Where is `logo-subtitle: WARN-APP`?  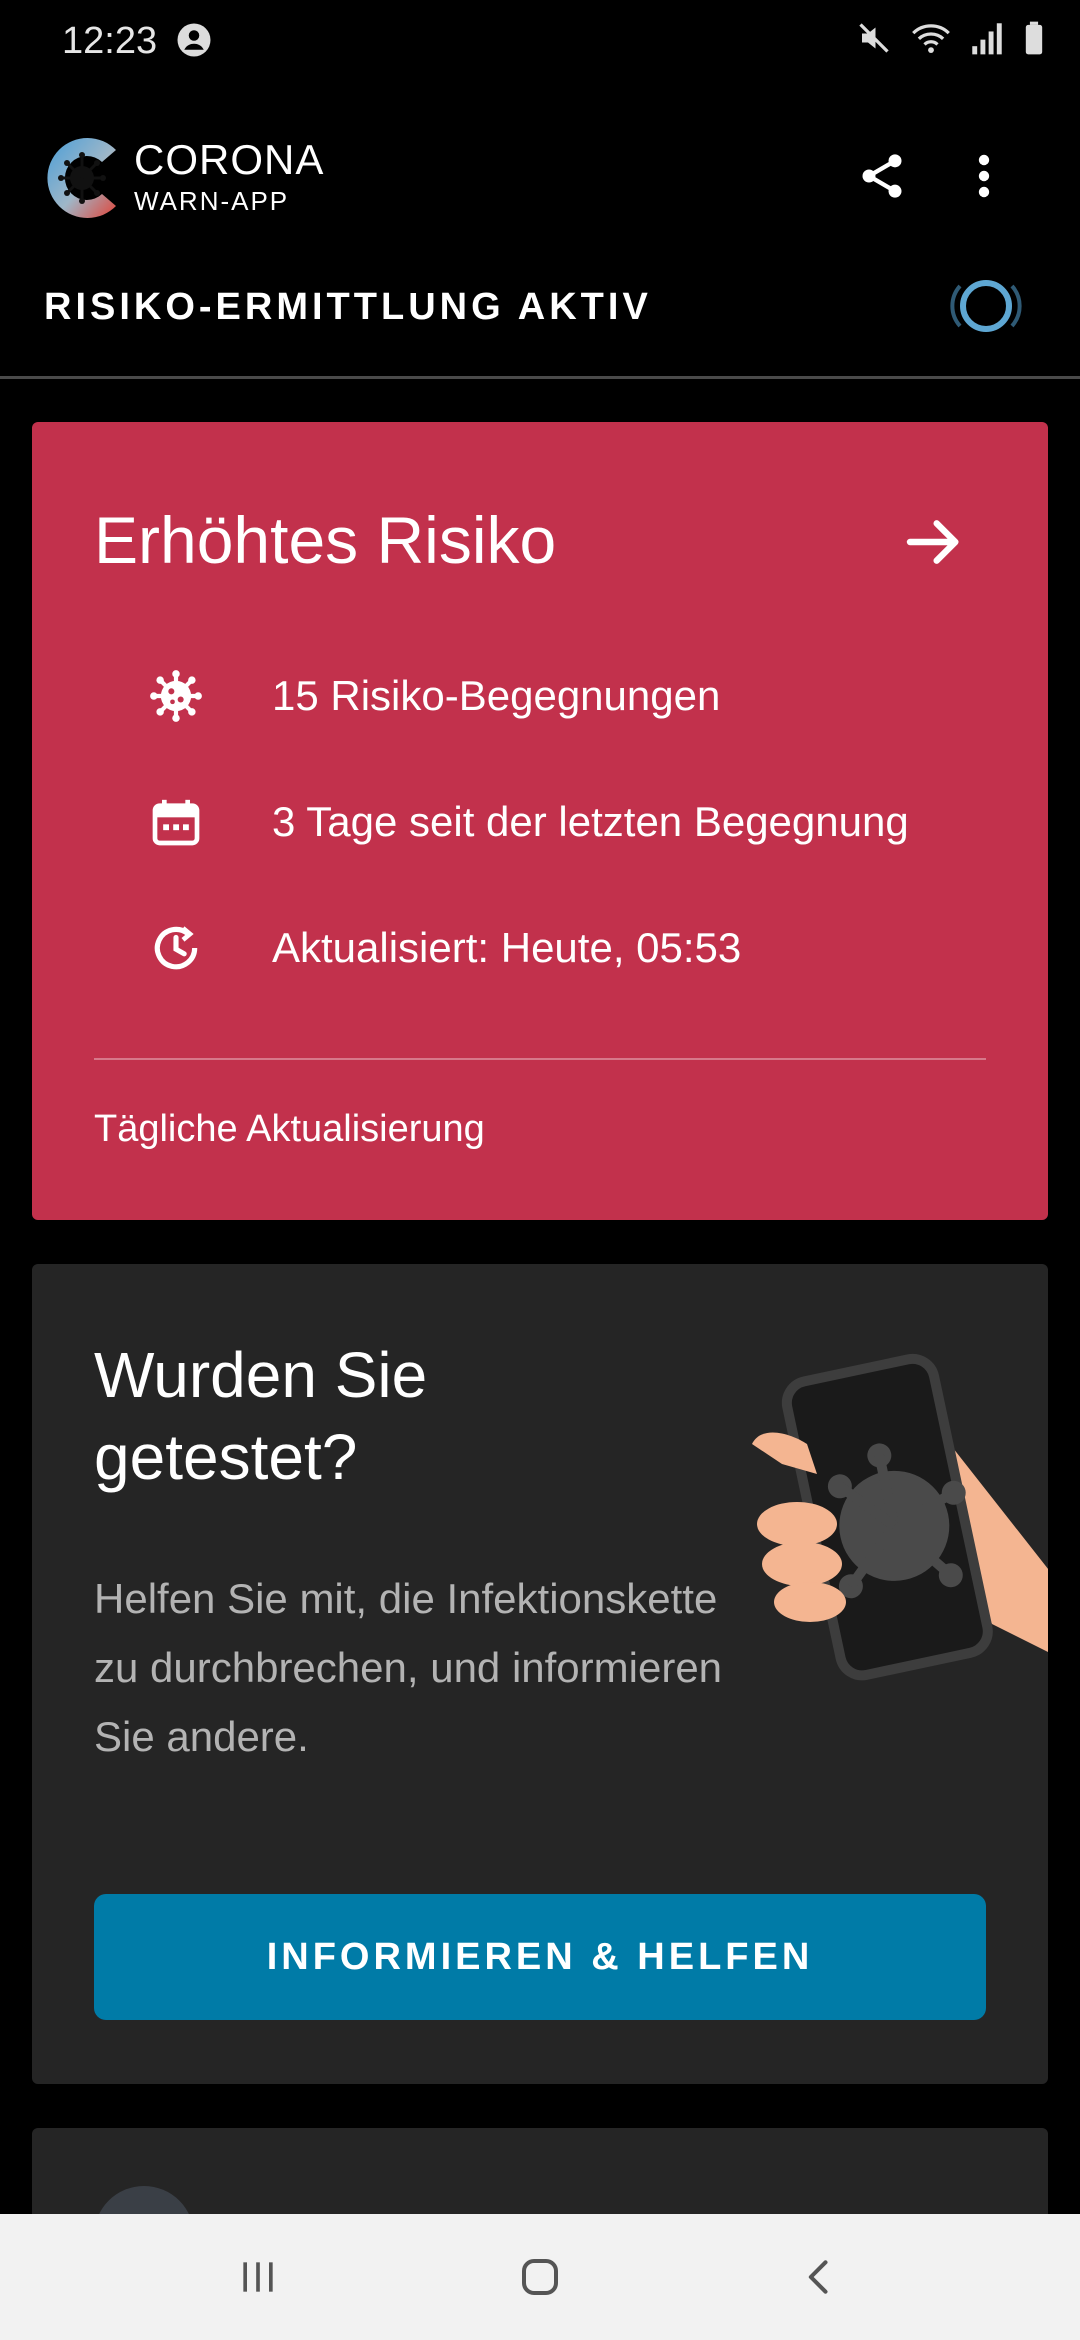 logo-subtitle: WARN-APP is located at coordinates (212, 201).